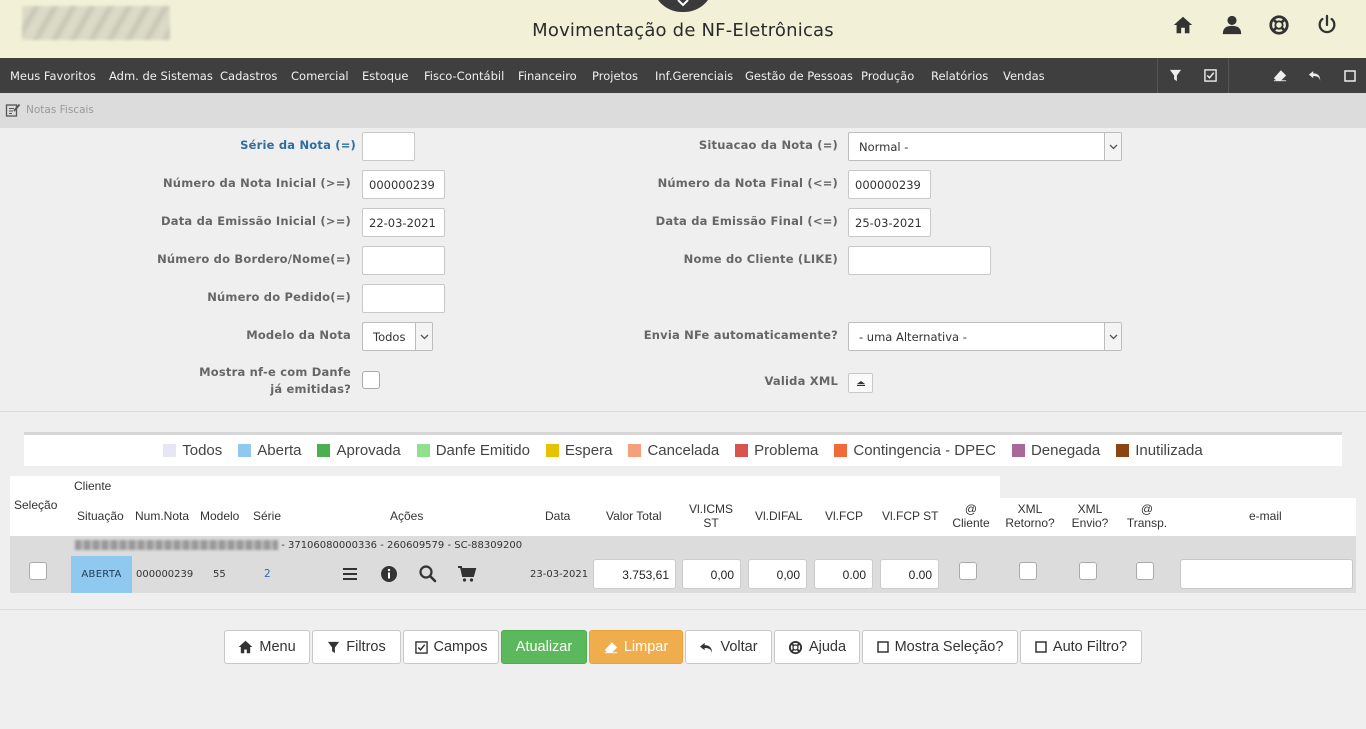  I want to click on situacao-nota-select: Normal -, so click(985, 146).